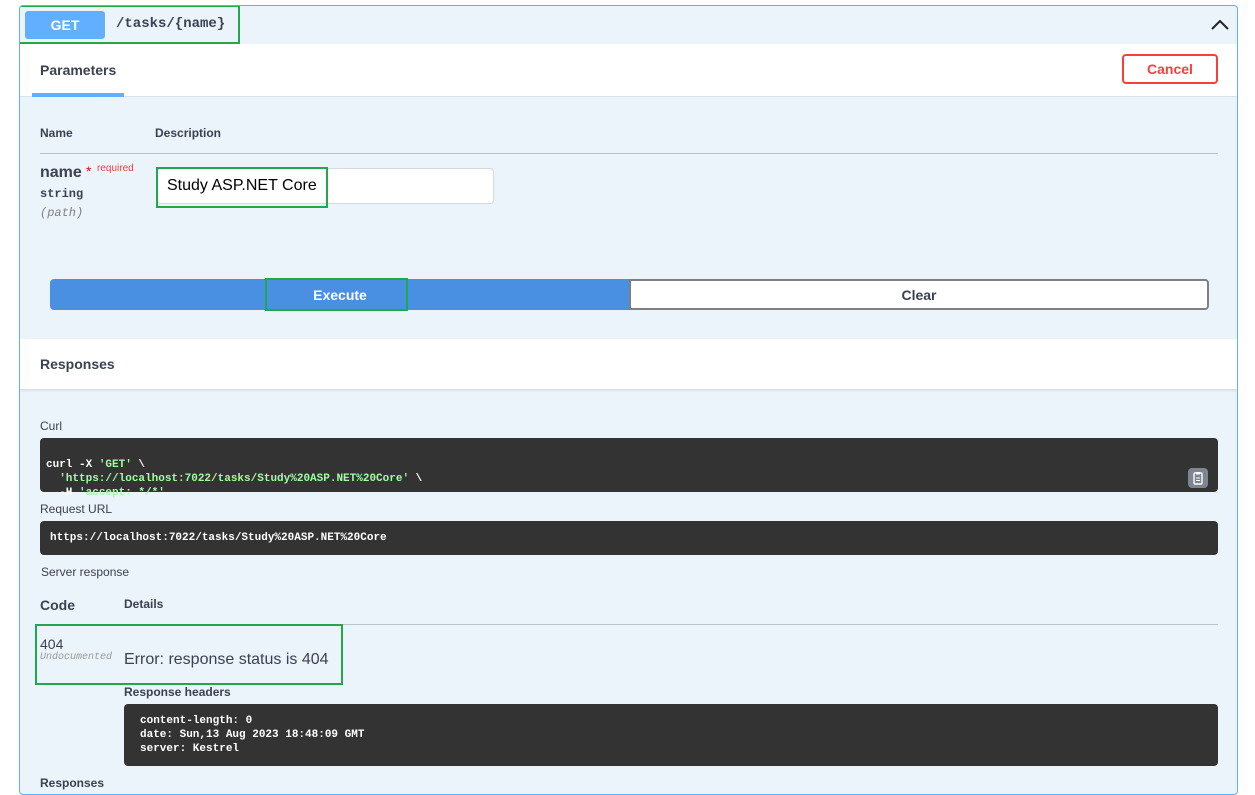  I want to click on header-line: content-length: 0, so click(196, 721).